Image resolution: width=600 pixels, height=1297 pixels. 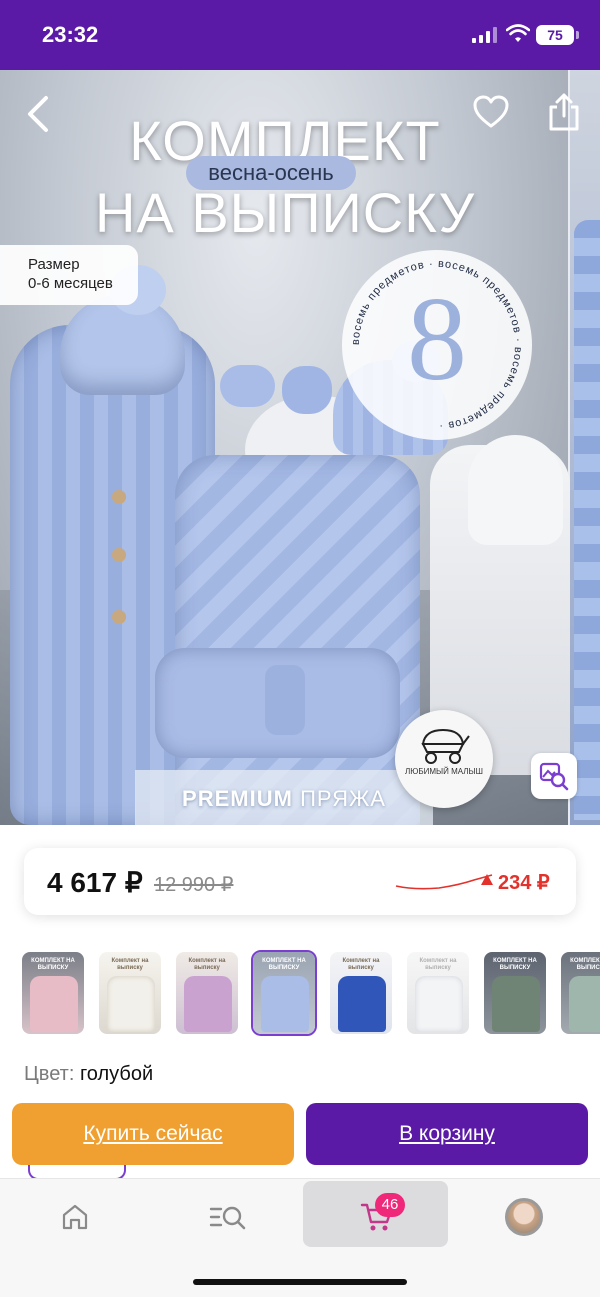 What do you see at coordinates (515, 490) in the screenshot?
I see `white-cap` at bounding box center [515, 490].